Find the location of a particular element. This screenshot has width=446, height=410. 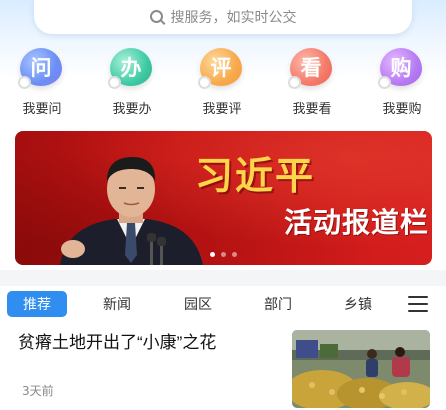

ask-button: 问 我要问 is located at coordinates (42, 83).